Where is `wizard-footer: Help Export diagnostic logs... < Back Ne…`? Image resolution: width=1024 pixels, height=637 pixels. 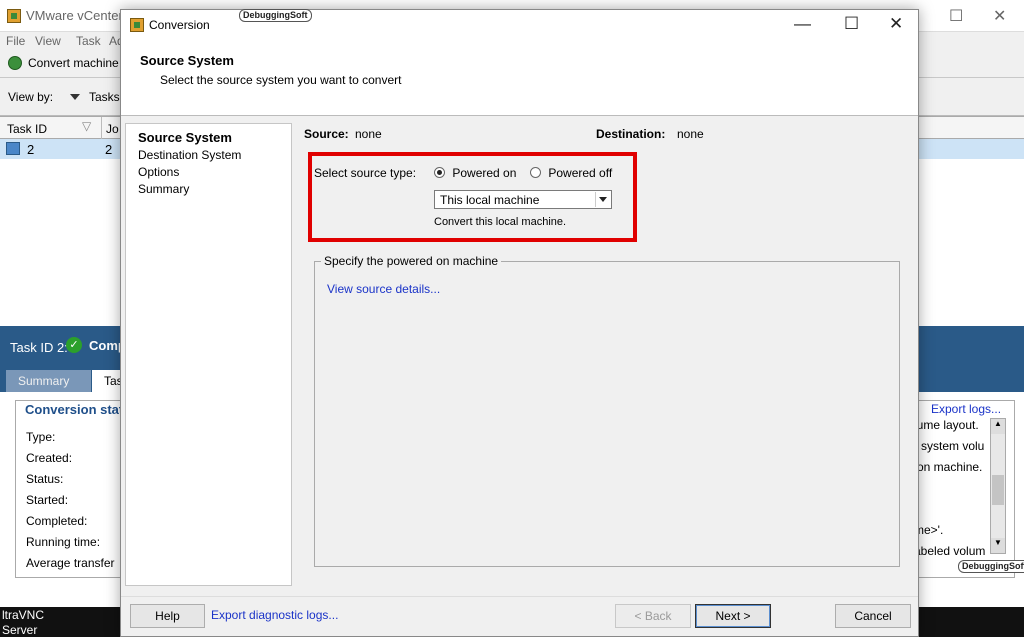 wizard-footer: Help Export diagnostic logs... < Back Ne… is located at coordinates (519, 616).